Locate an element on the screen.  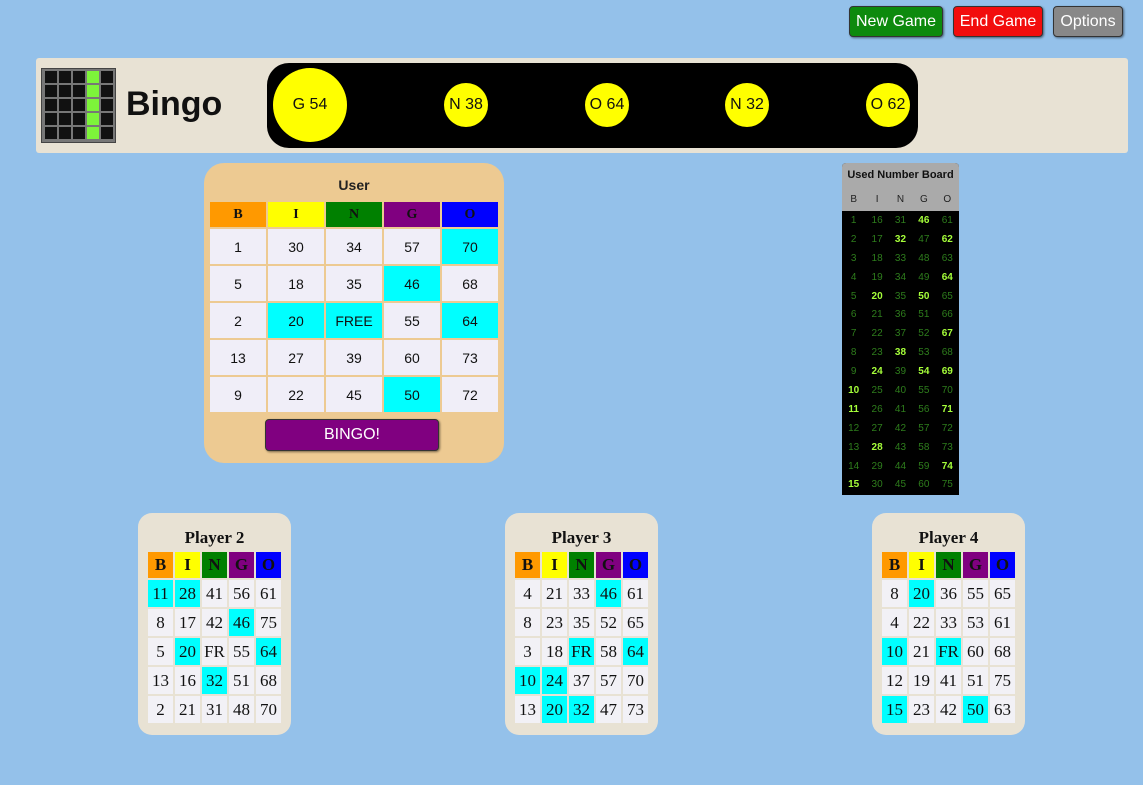
bingo-cell: 72 is located at coordinates (470, 394).